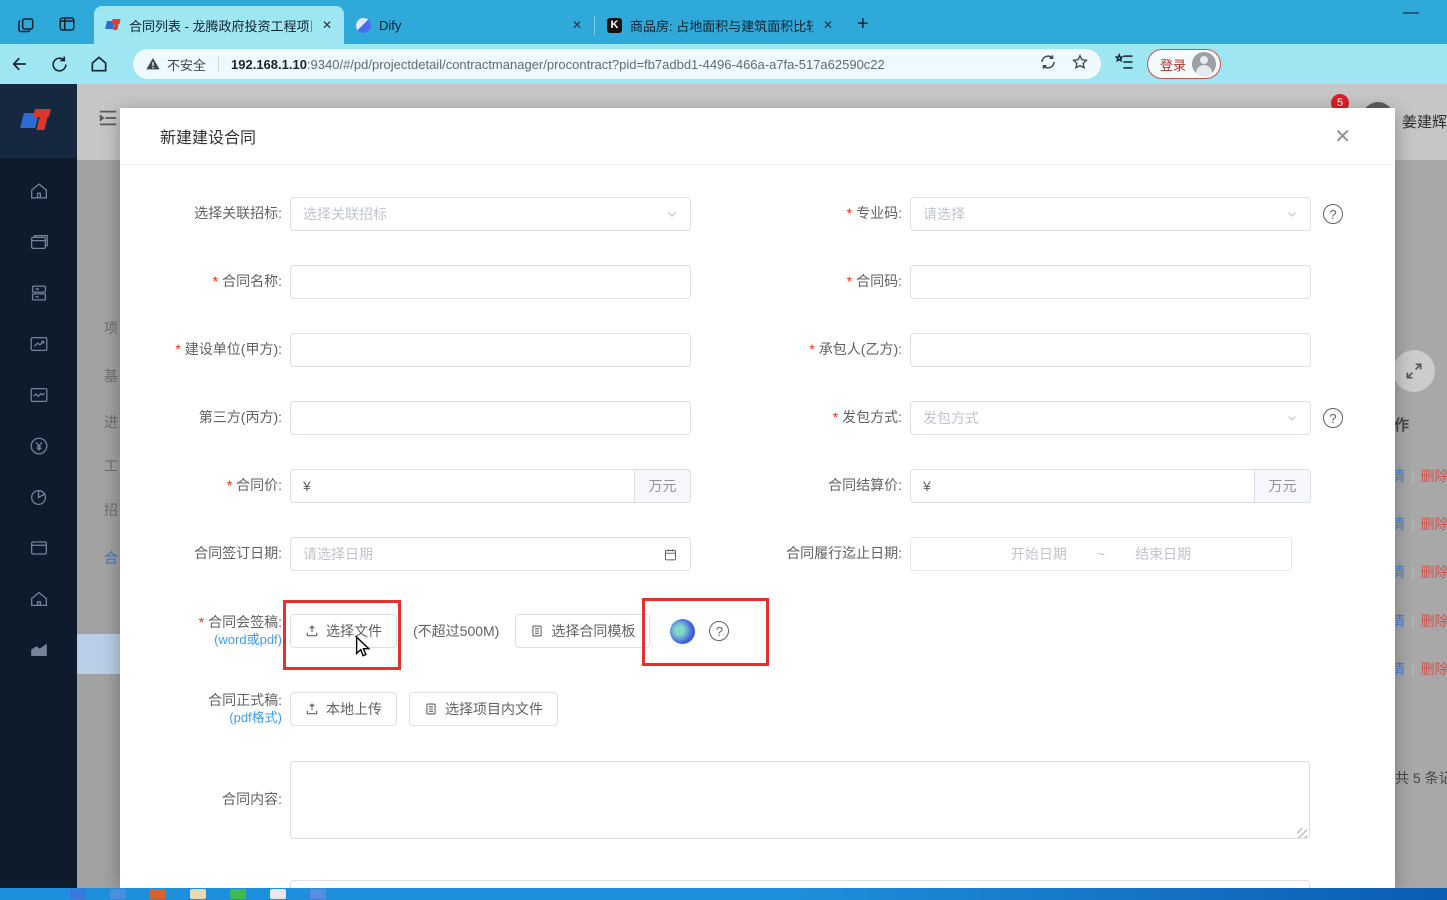 Image resolution: width=1447 pixels, height=900 pixels. I want to click on tab-contract-list: 合同列表 - 龙腾政府投资工程项目 ✕, so click(219, 25).